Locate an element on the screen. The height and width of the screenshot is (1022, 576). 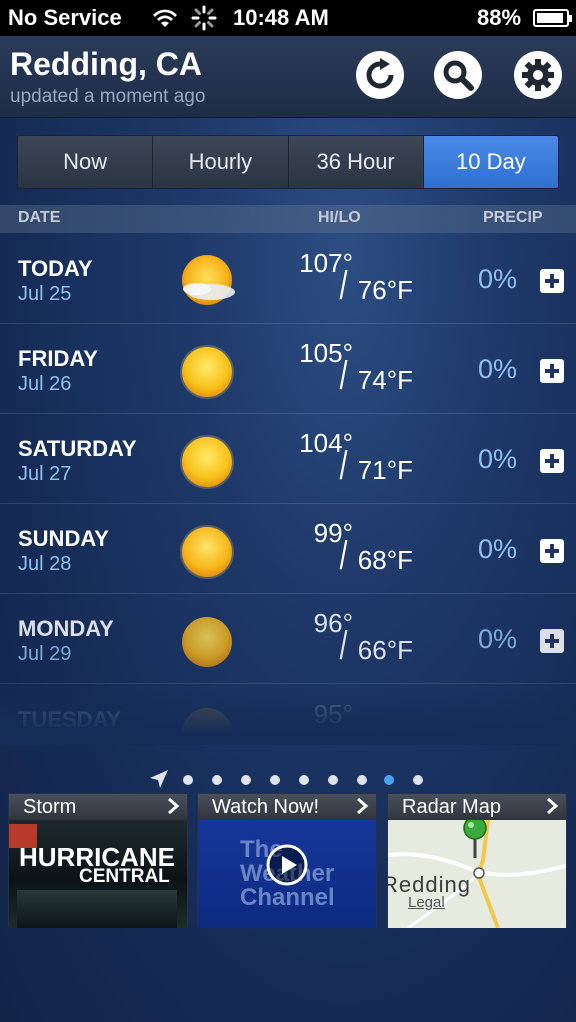
map-pin-icon is located at coordinates (475, 840).